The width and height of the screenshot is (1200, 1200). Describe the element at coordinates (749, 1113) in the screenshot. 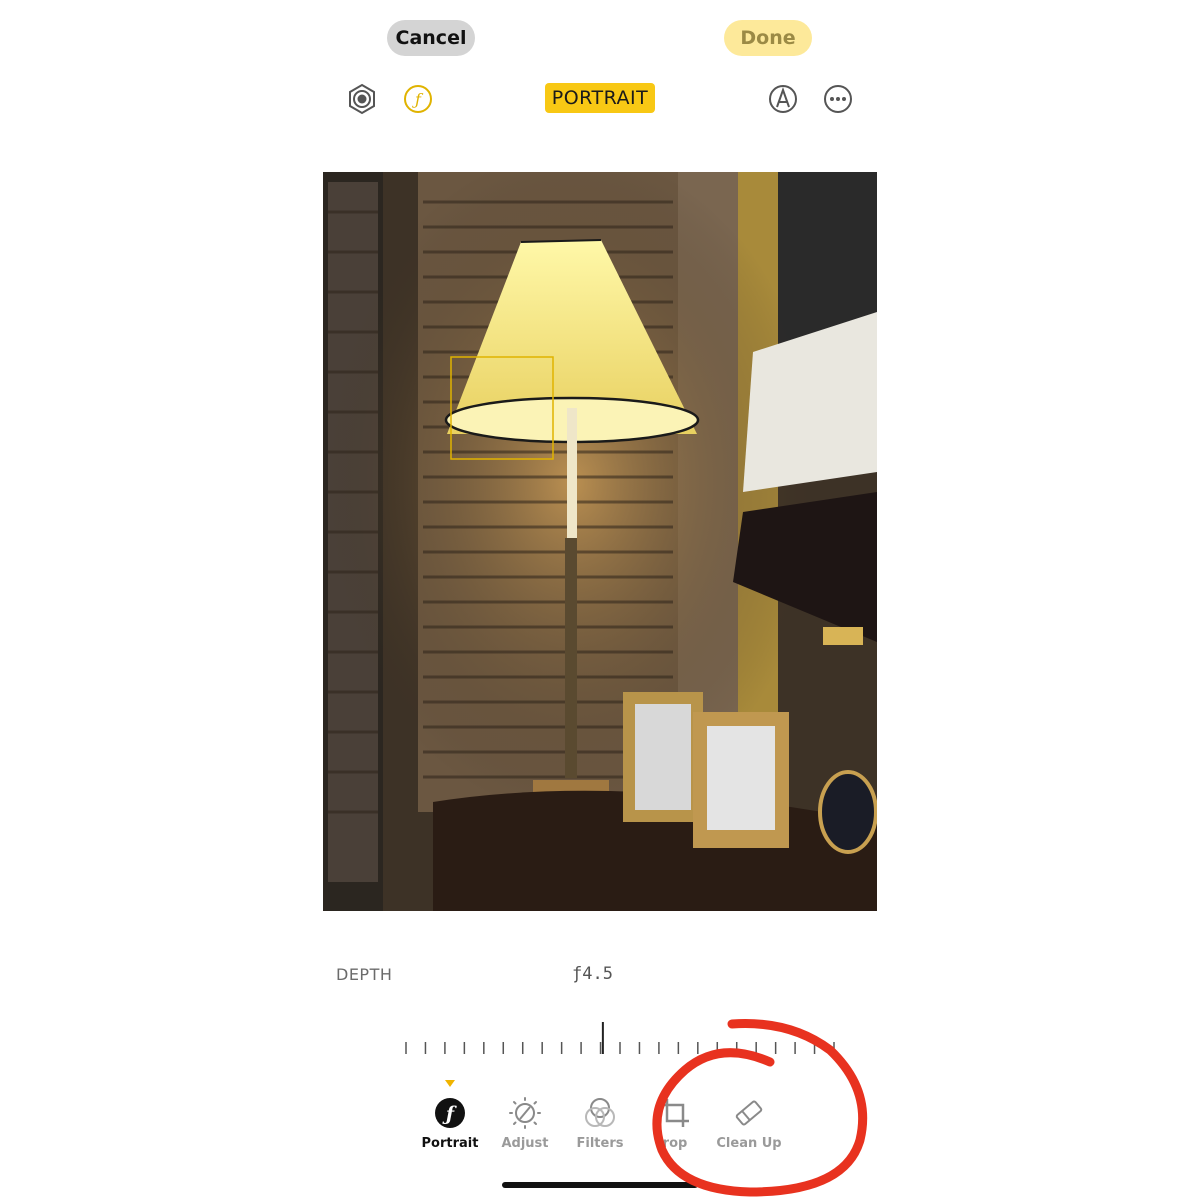

I see `eraser-icon` at that location.